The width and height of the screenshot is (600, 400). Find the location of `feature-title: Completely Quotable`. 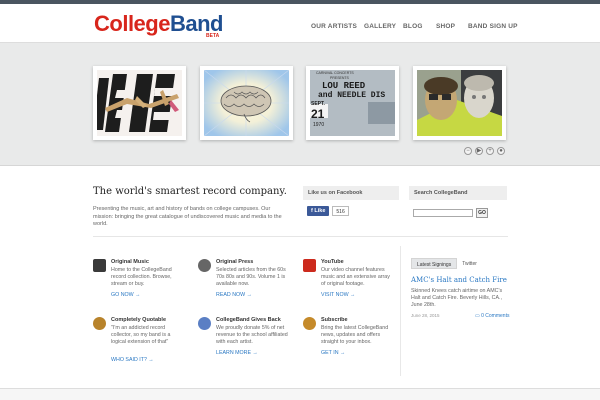

feature-title: Completely Quotable is located at coordinates (139, 320).